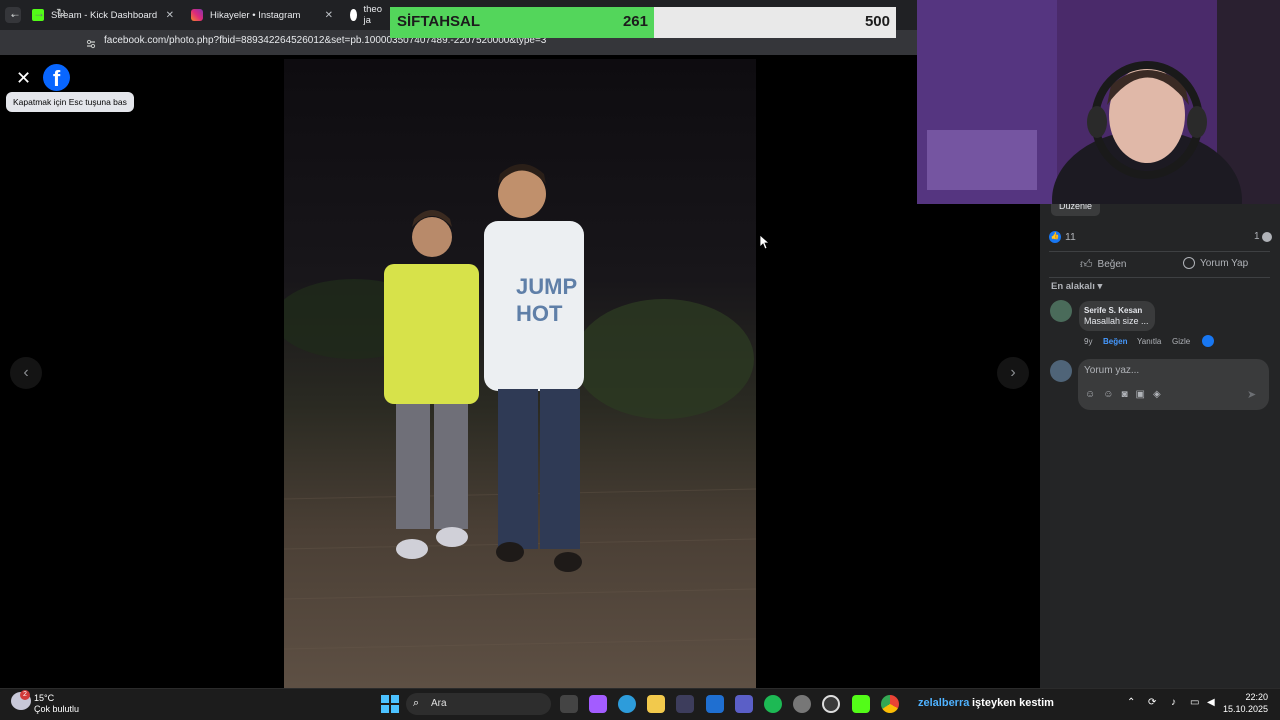 The width and height of the screenshot is (1280, 720). I want to click on avatar, so click(1061, 311).